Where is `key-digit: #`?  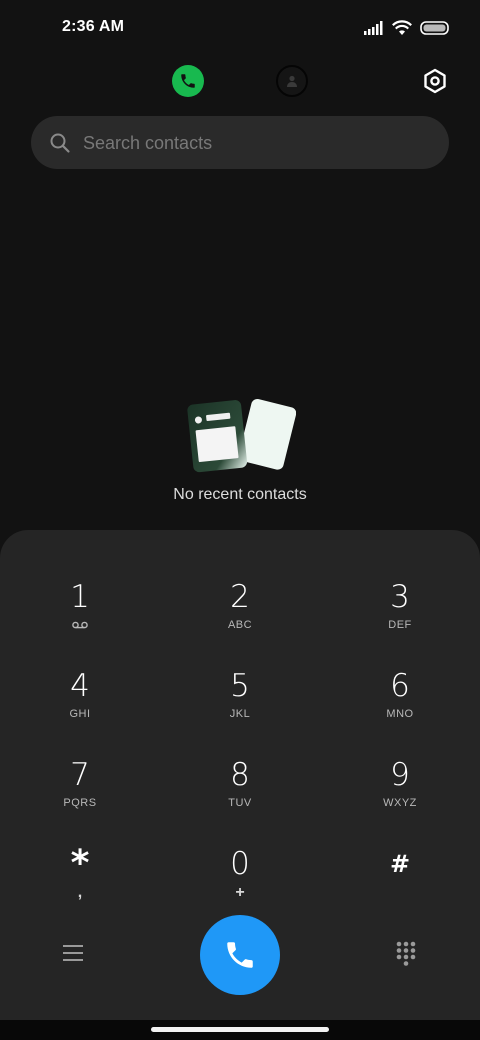 key-digit: # is located at coordinates (400, 864).